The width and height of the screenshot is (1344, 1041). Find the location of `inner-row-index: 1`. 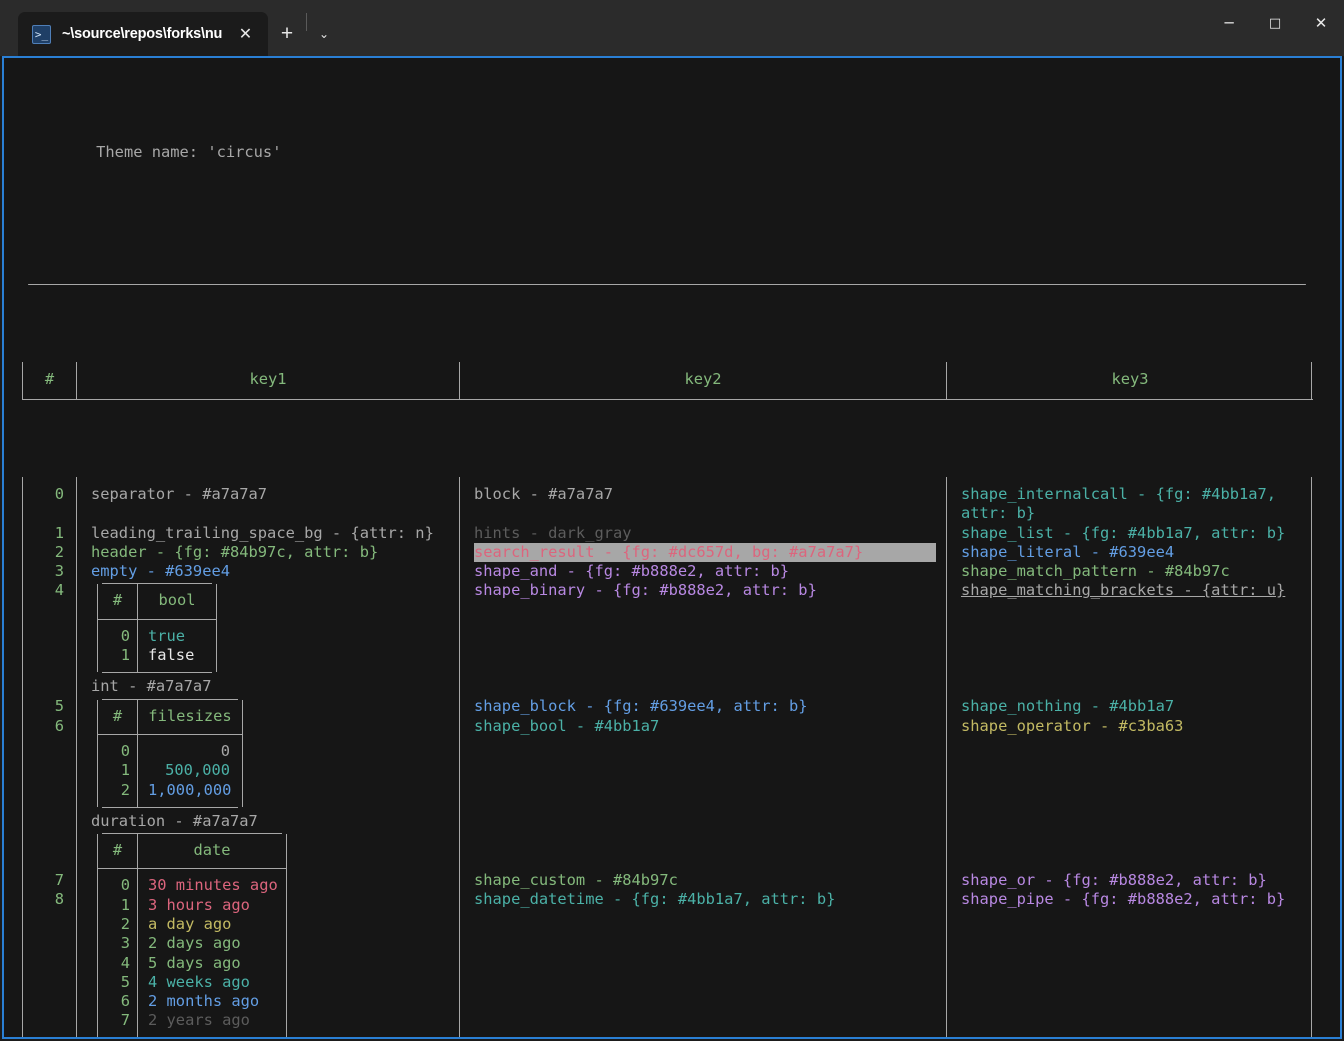

inner-row-index: 1 is located at coordinates (125, 655).